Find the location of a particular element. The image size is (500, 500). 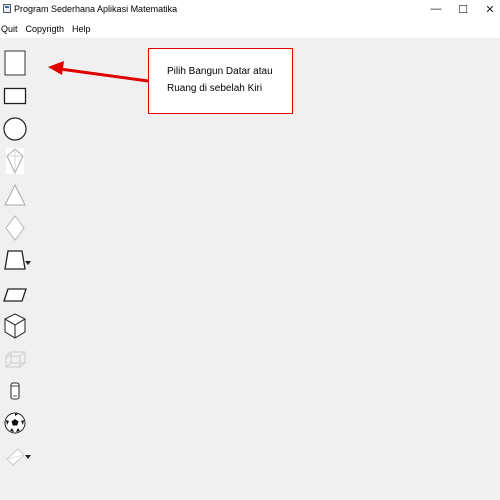

cone-icon is located at coordinates (15, 457).